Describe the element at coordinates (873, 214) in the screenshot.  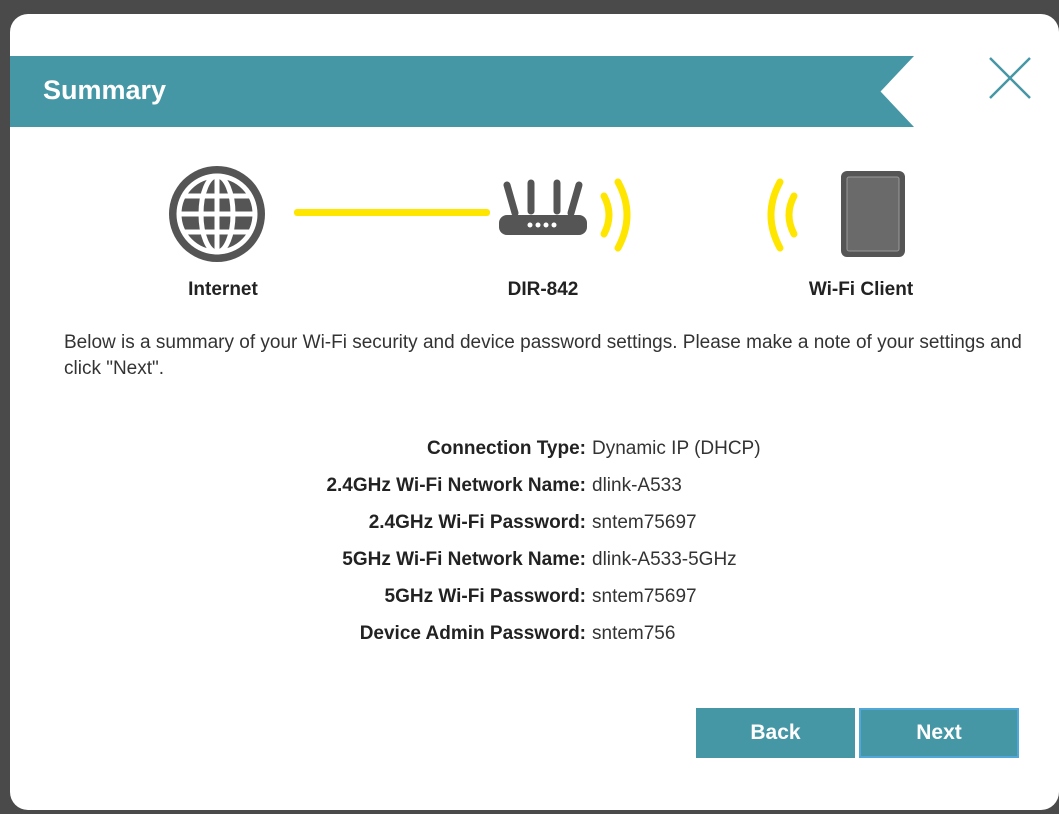
I see `tablet-icon` at that location.